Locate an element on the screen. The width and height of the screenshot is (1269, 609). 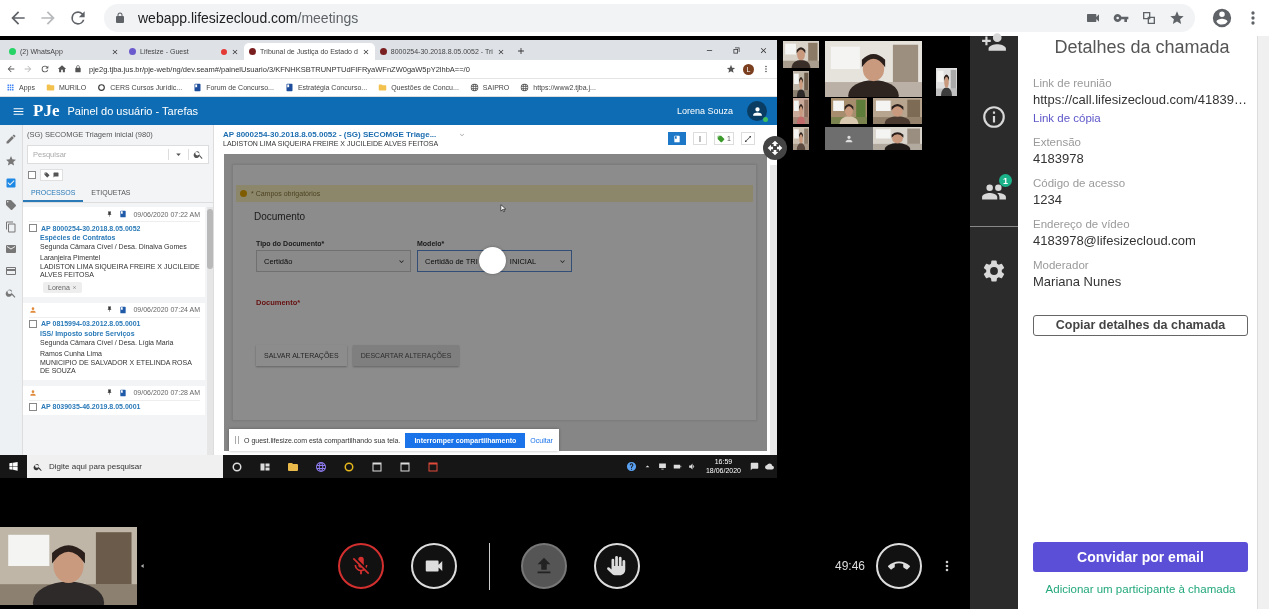
detail-value: Mariana Nunes is located at coordinates (1078, 282).